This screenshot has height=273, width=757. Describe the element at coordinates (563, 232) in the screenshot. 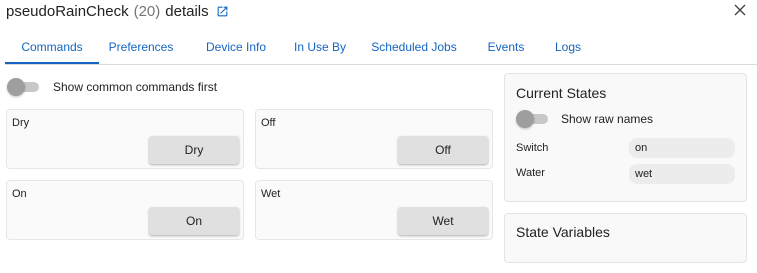

I see `state-variables-title: State Variables` at that location.